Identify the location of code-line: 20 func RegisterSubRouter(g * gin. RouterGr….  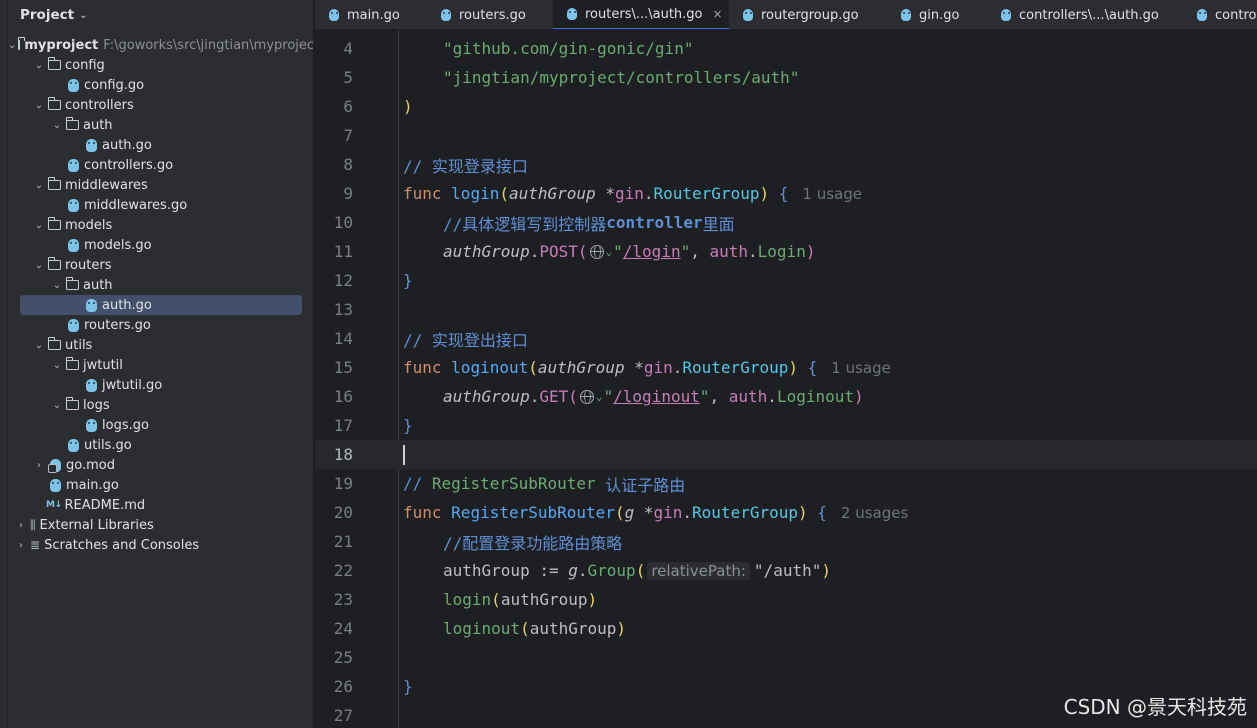
(786, 512).